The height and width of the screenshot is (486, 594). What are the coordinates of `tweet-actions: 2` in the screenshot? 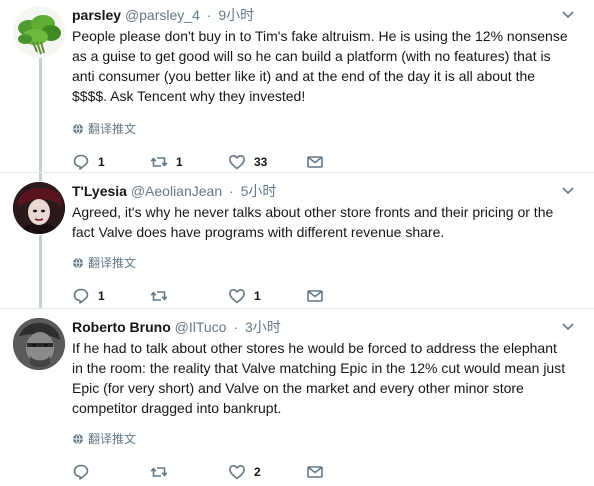 It's located at (322, 472).